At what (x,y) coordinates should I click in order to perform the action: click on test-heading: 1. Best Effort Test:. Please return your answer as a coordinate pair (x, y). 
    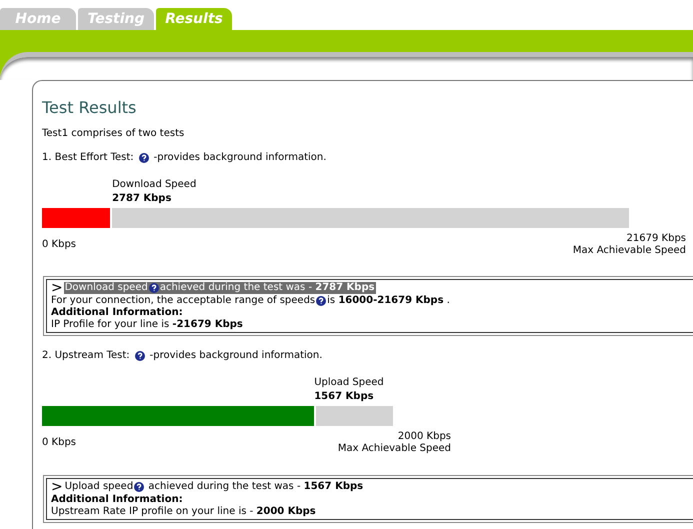
    Looking at the image, I should click on (88, 158).